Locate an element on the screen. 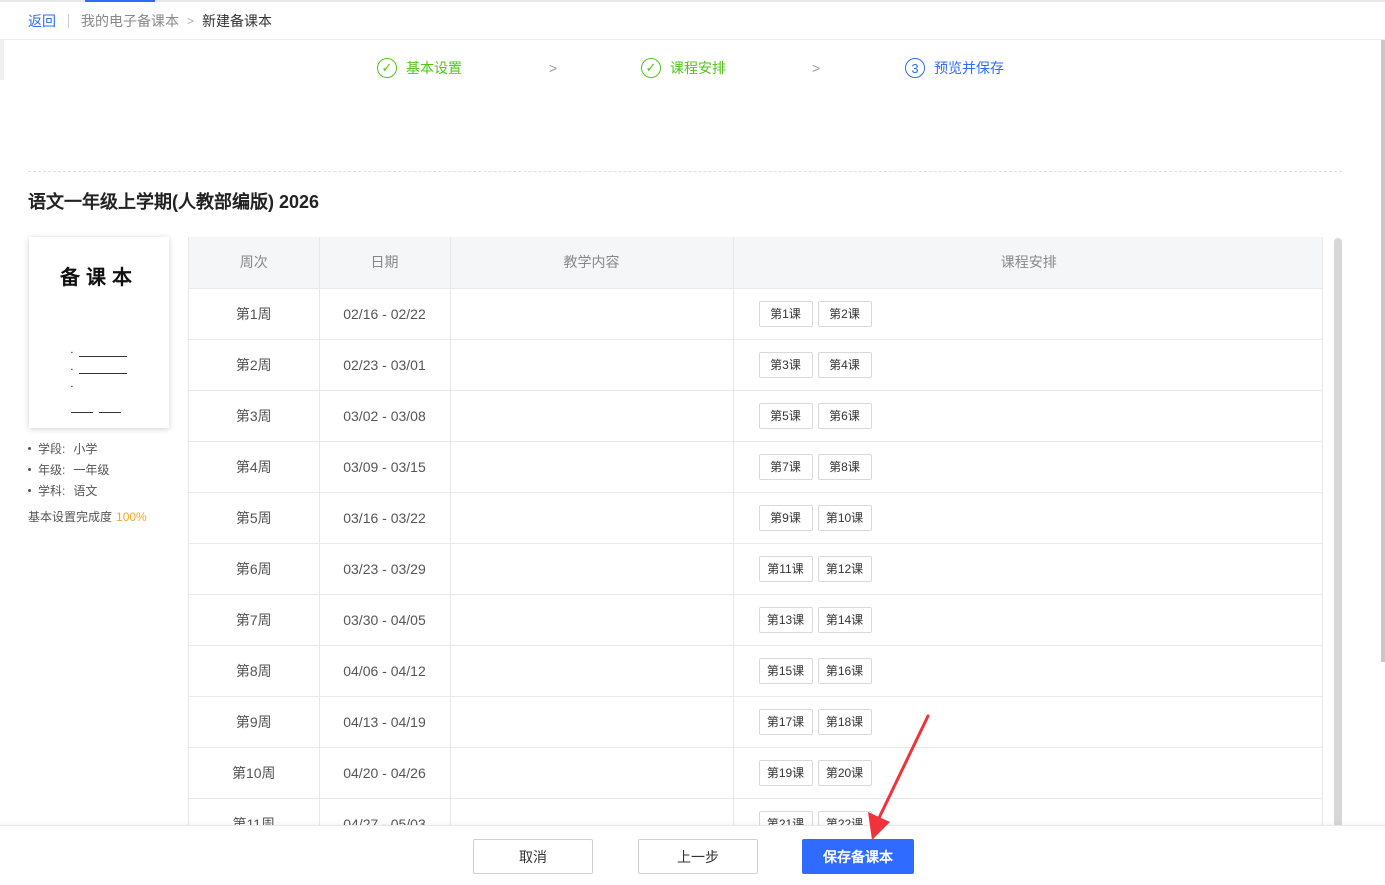 The height and width of the screenshot is (885, 1385). lesson-button: 第10课 is located at coordinates (844, 517).